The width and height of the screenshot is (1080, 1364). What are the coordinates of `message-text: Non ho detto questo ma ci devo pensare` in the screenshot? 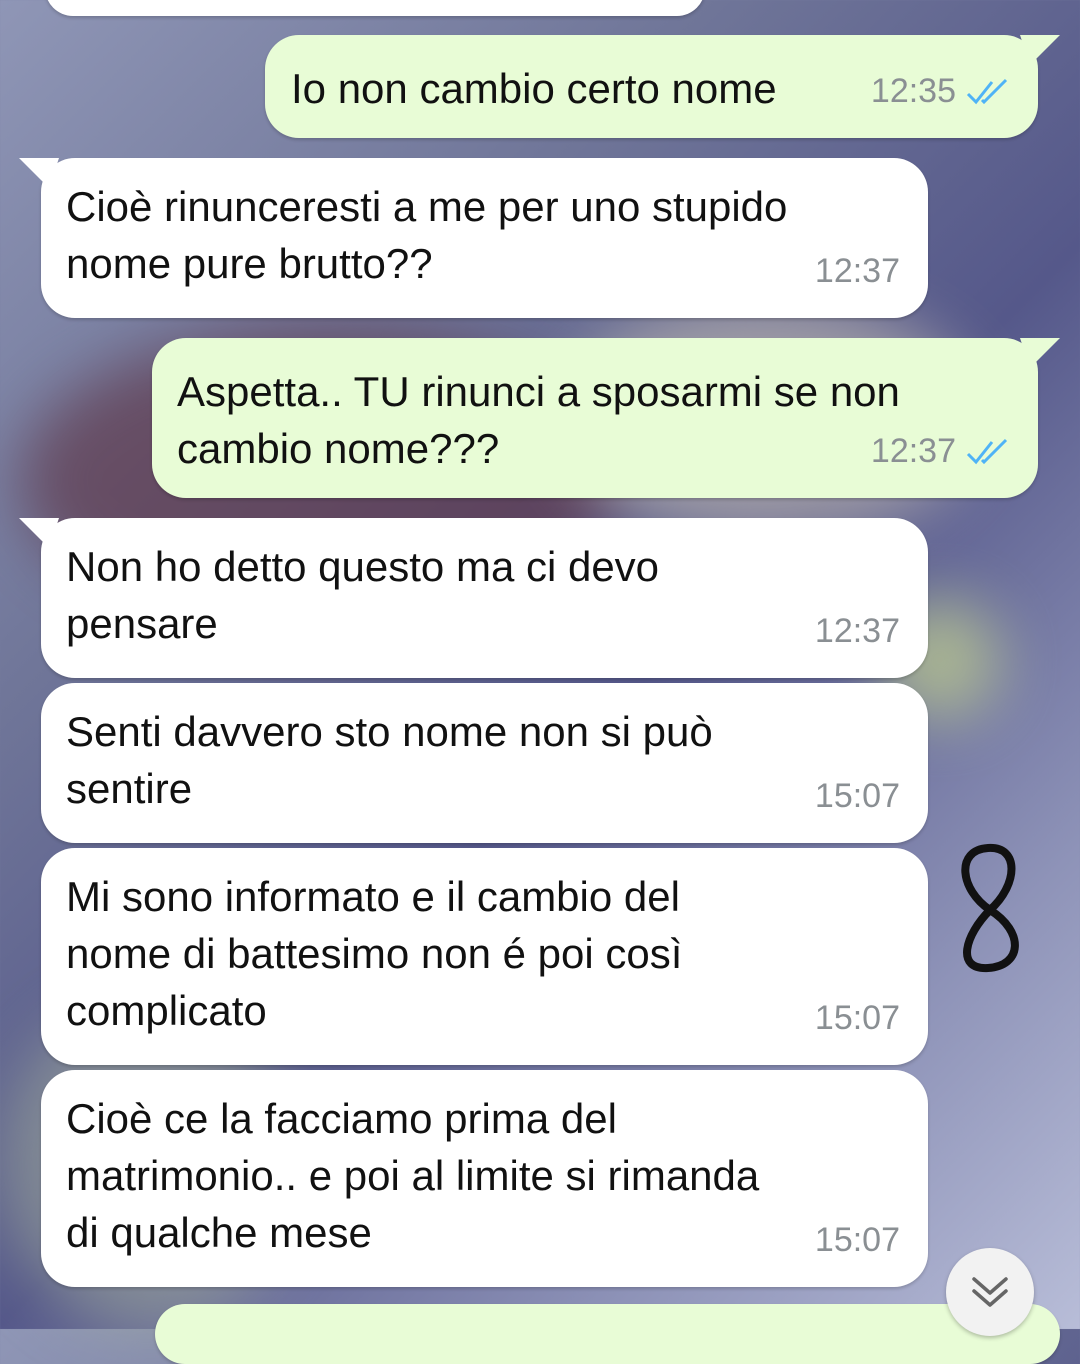 It's located at (363, 595).